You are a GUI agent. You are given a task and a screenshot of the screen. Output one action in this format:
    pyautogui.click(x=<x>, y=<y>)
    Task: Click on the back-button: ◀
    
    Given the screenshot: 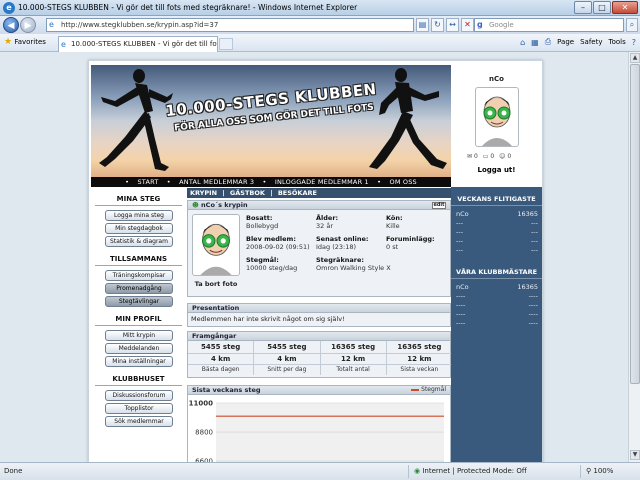 What is the action you would take?
    pyautogui.click(x=11, y=25)
    